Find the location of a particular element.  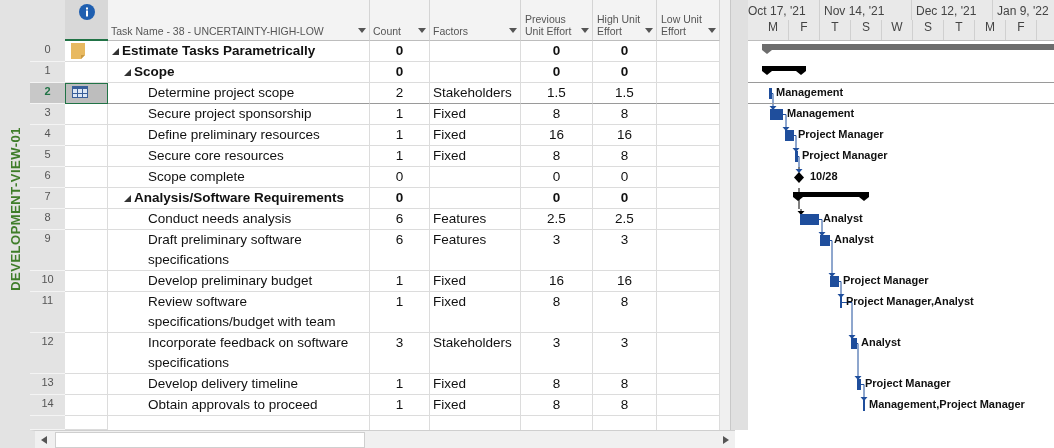

scroll-left-icon is located at coordinates (44, 439).